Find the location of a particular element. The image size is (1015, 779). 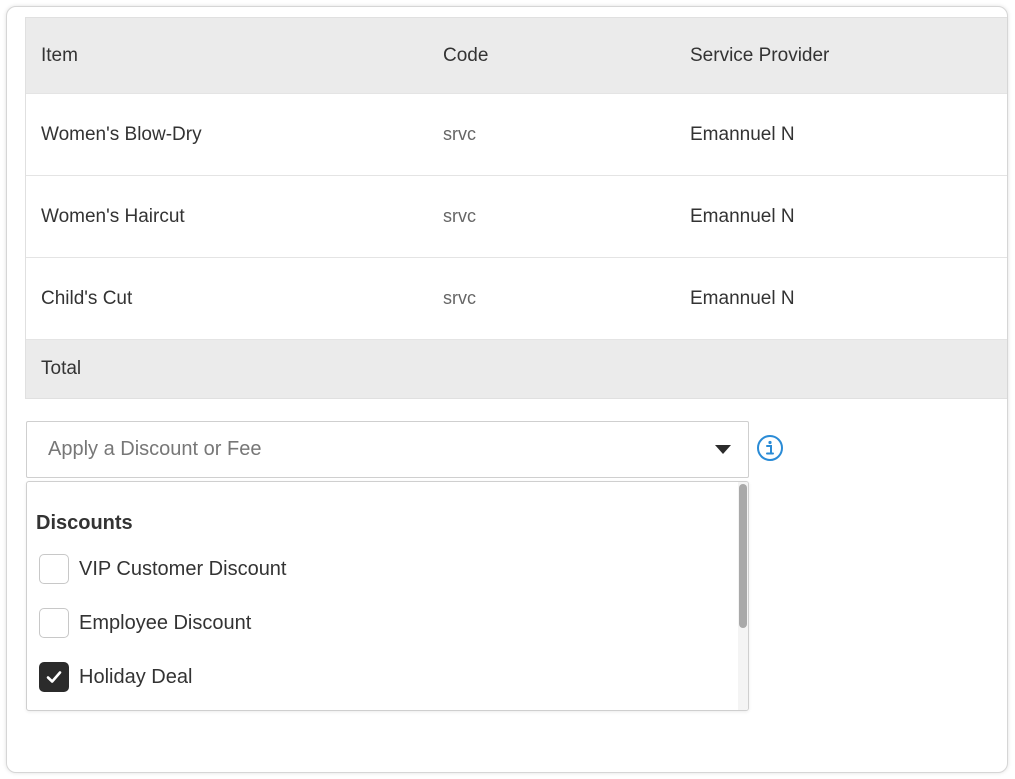

discount-fee-placeholder: Apply a Discount or Fee is located at coordinates (155, 449).